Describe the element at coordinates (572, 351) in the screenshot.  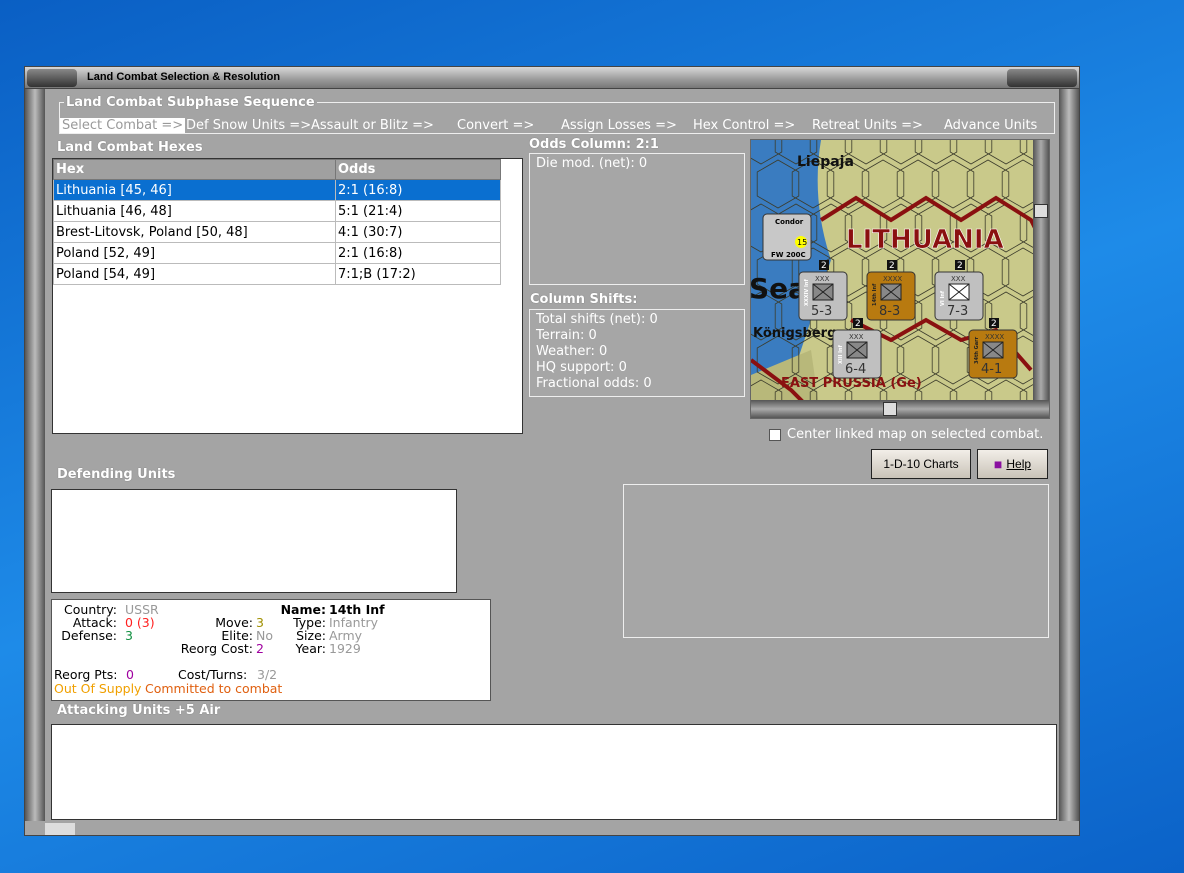
I see `shift-item: Weather: 0` at that location.